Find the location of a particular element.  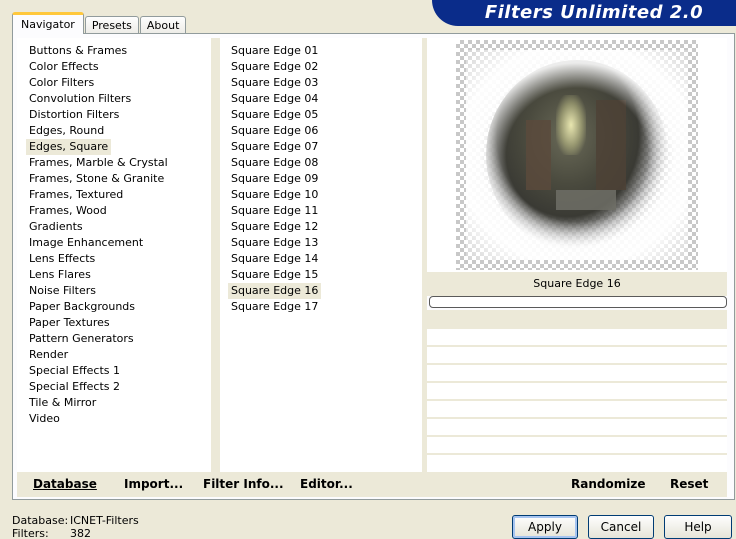

filter-item: Square Edge 14 is located at coordinates (321, 259).